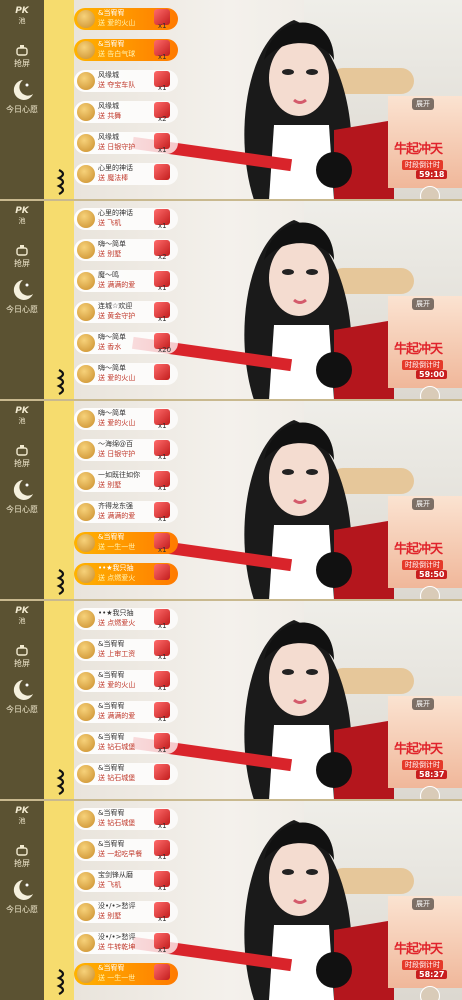  What do you see at coordinates (126, 650) in the screenshot?
I see `gift-message: &当宥宥送 上审工资 x1` at bounding box center [126, 650].